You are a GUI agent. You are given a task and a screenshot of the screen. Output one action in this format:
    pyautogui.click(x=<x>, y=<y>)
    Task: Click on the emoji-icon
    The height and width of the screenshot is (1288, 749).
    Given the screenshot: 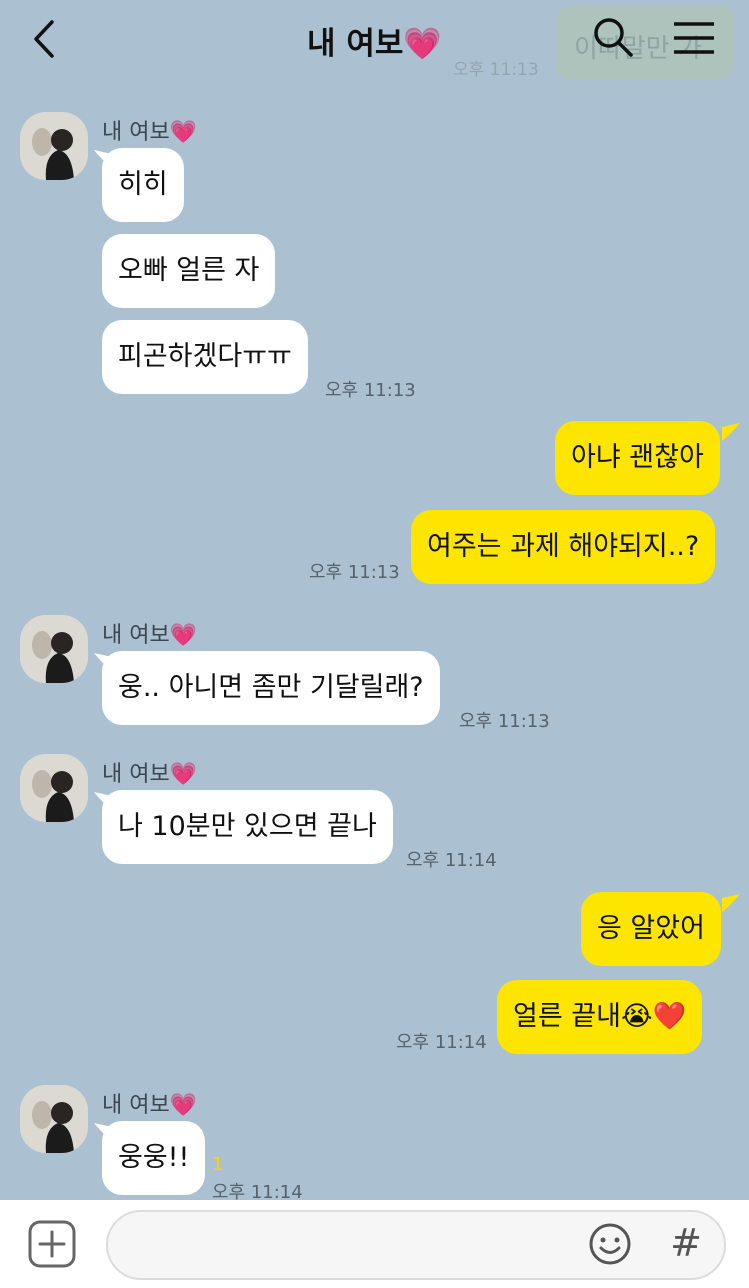 What is the action you would take?
    pyautogui.click(x=610, y=1244)
    